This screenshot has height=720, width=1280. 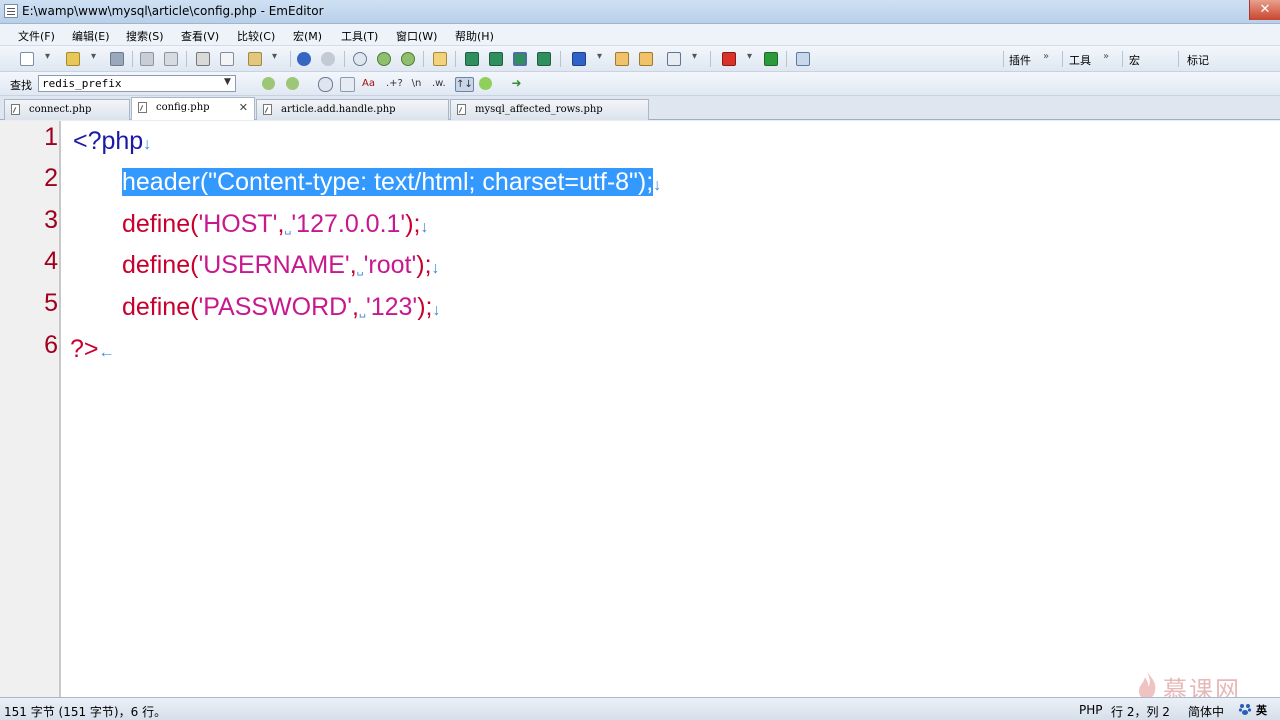 What do you see at coordinates (328, 59) in the screenshot?
I see `redo-icon` at bounding box center [328, 59].